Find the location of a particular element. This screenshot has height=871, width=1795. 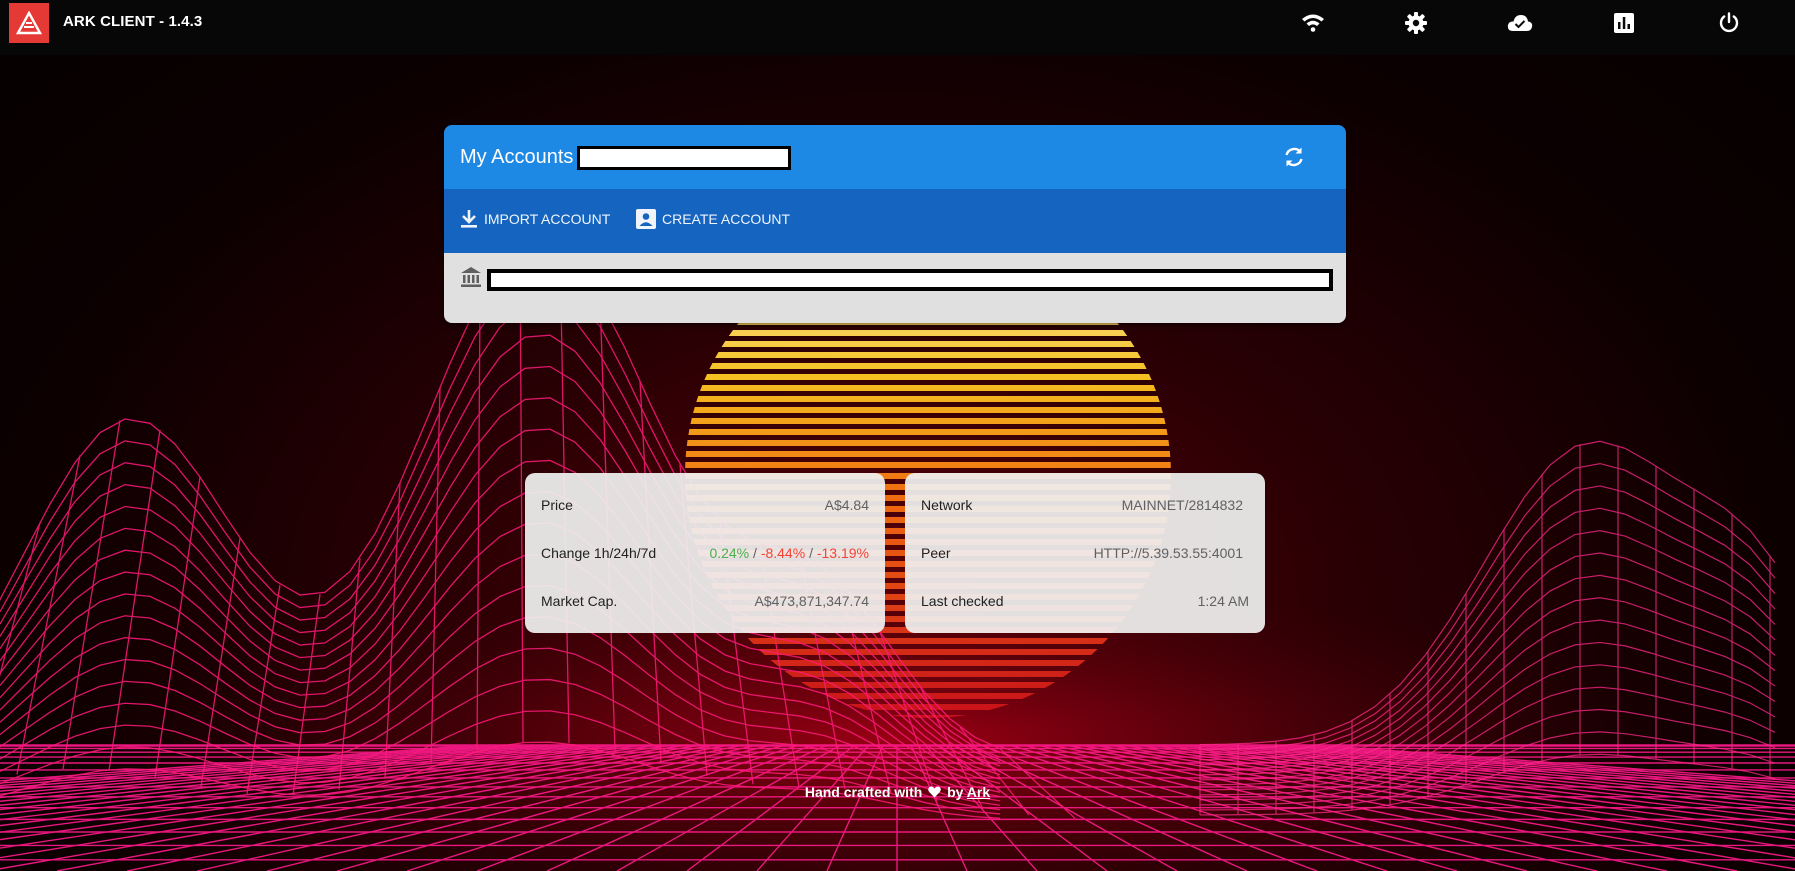

ark-logo-icon is located at coordinates (29, 23).